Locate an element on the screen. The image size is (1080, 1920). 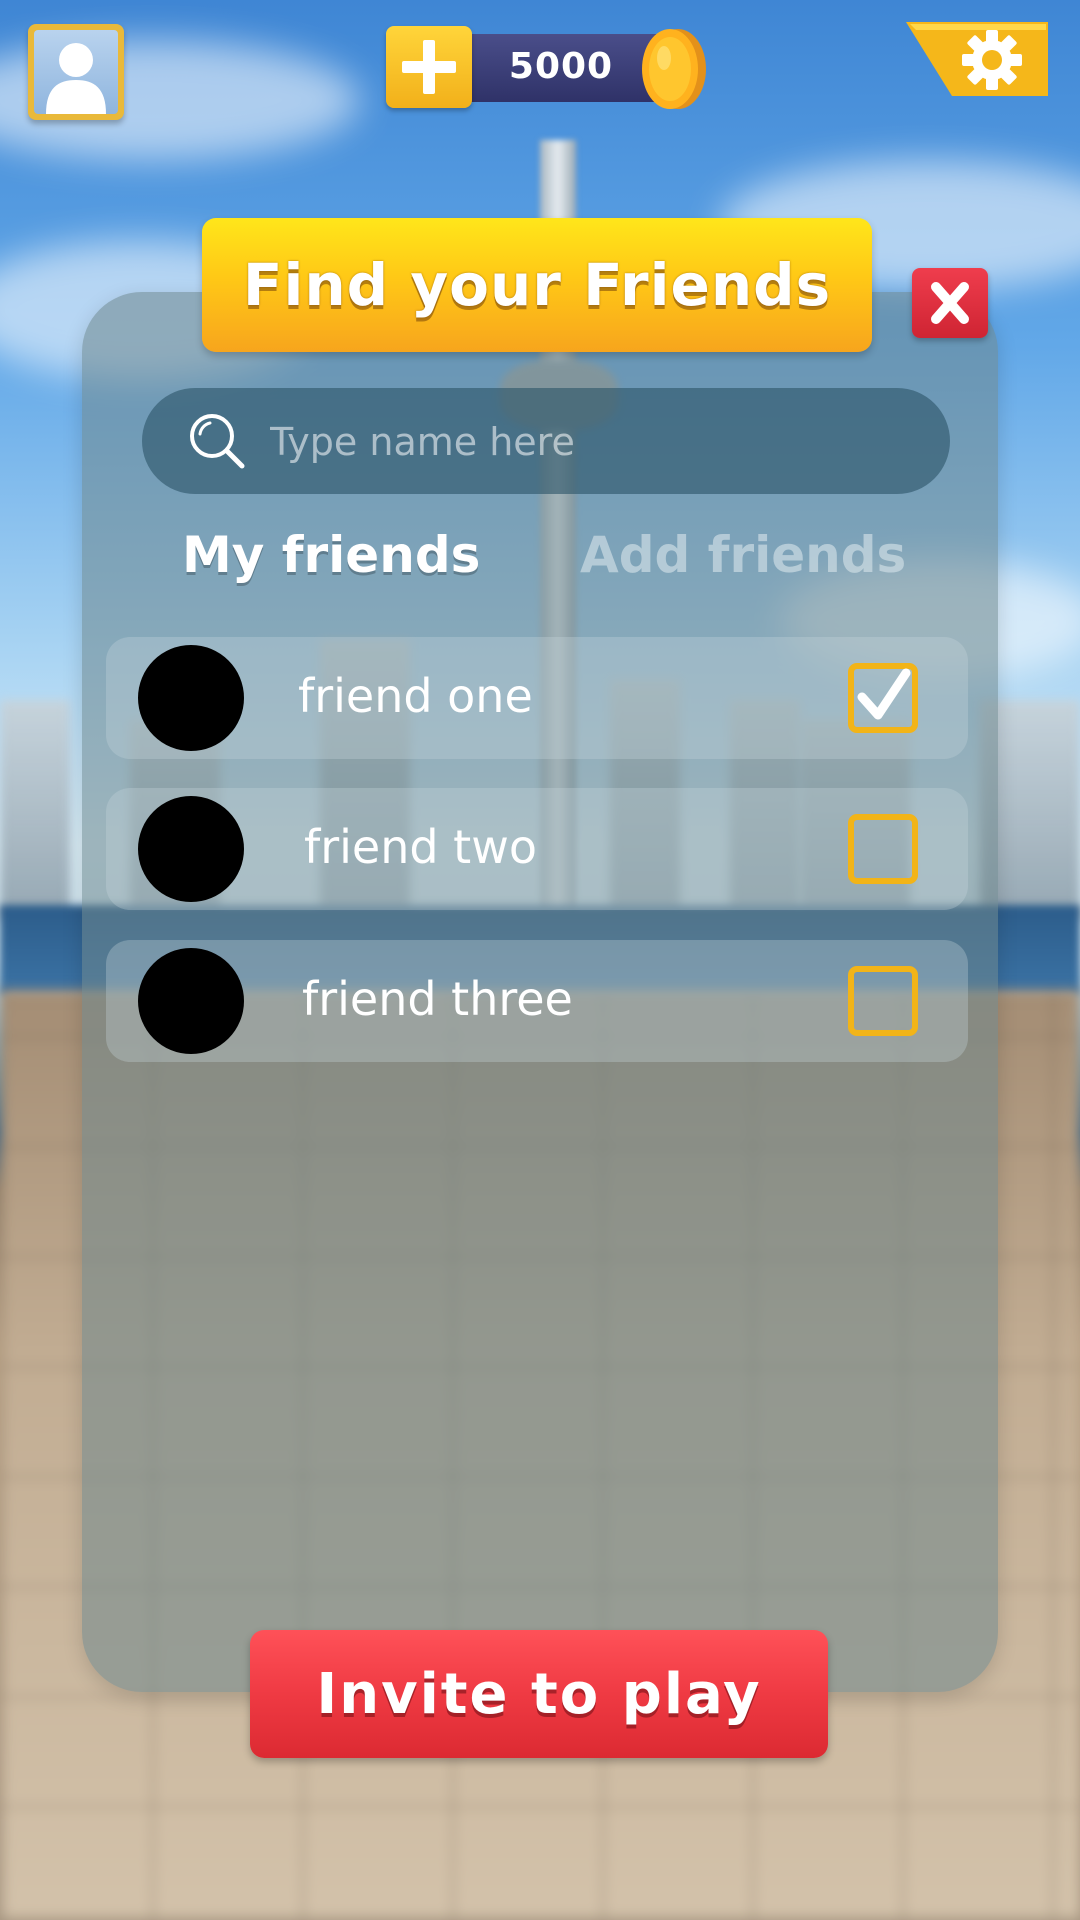
friend-list-item: friend two is located at coordinates (537, 849).